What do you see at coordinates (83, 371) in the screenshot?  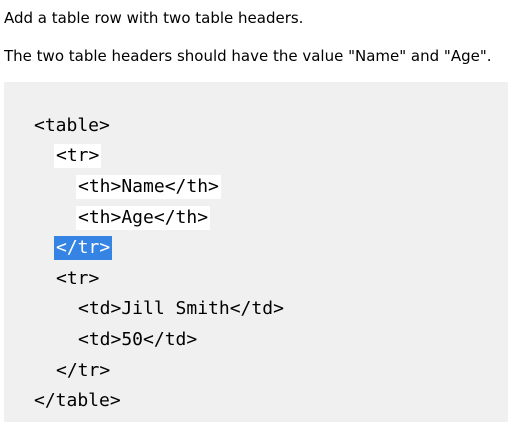 I see `code-token-tr-close-2: </tr>` at bounding box center [83, 371].